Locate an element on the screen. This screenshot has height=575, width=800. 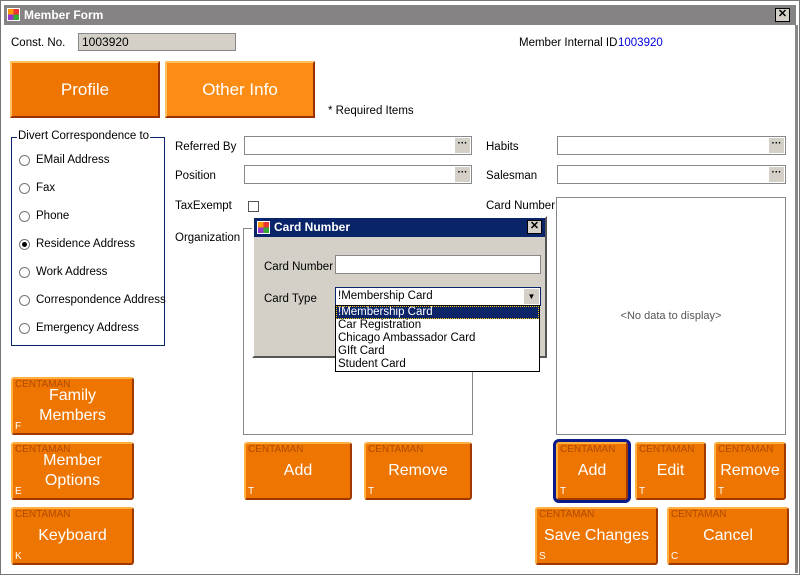
chevron-down-icon: ▼ is located at coordinates (531, 296).